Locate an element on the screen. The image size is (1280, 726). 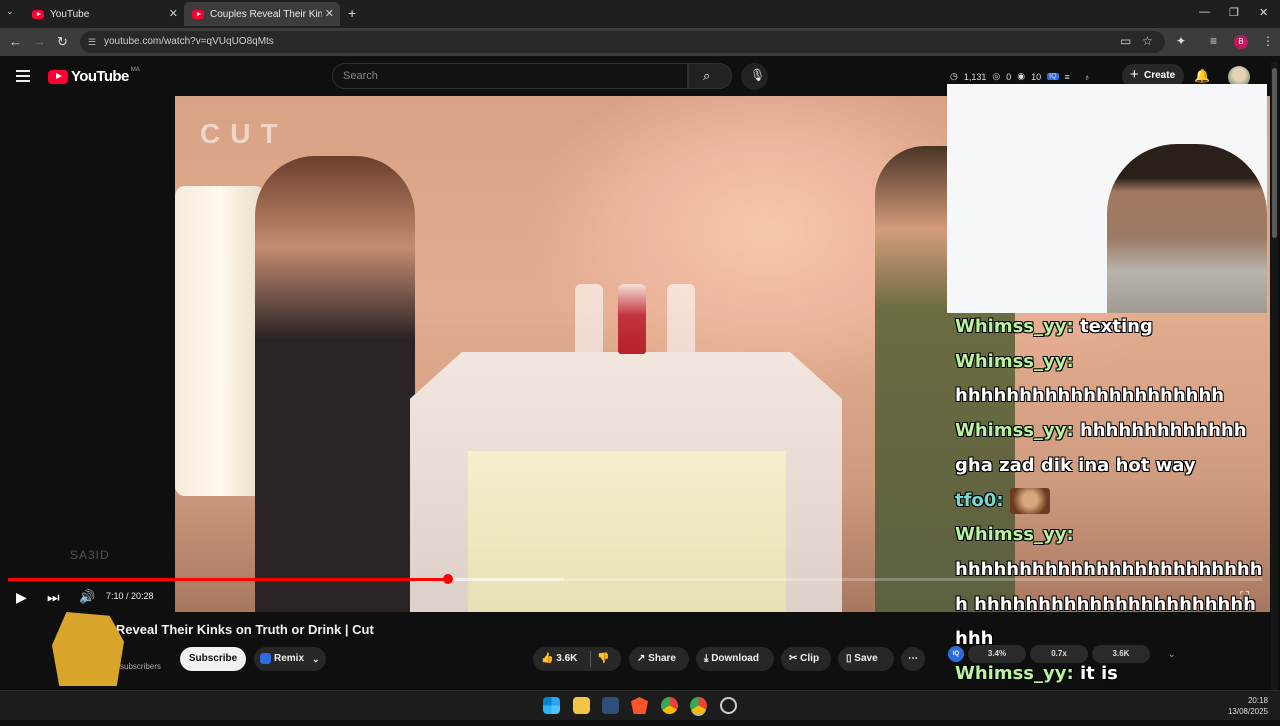
extensions-icon: ✦ is located at coordinates (1181, 41).